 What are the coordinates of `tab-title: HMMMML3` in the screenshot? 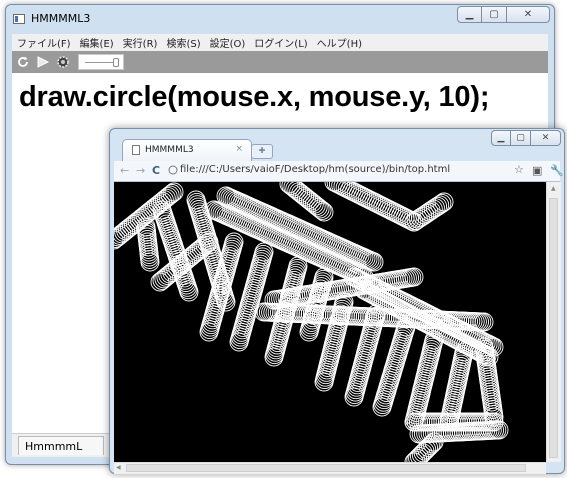 It's located at (169, 150).